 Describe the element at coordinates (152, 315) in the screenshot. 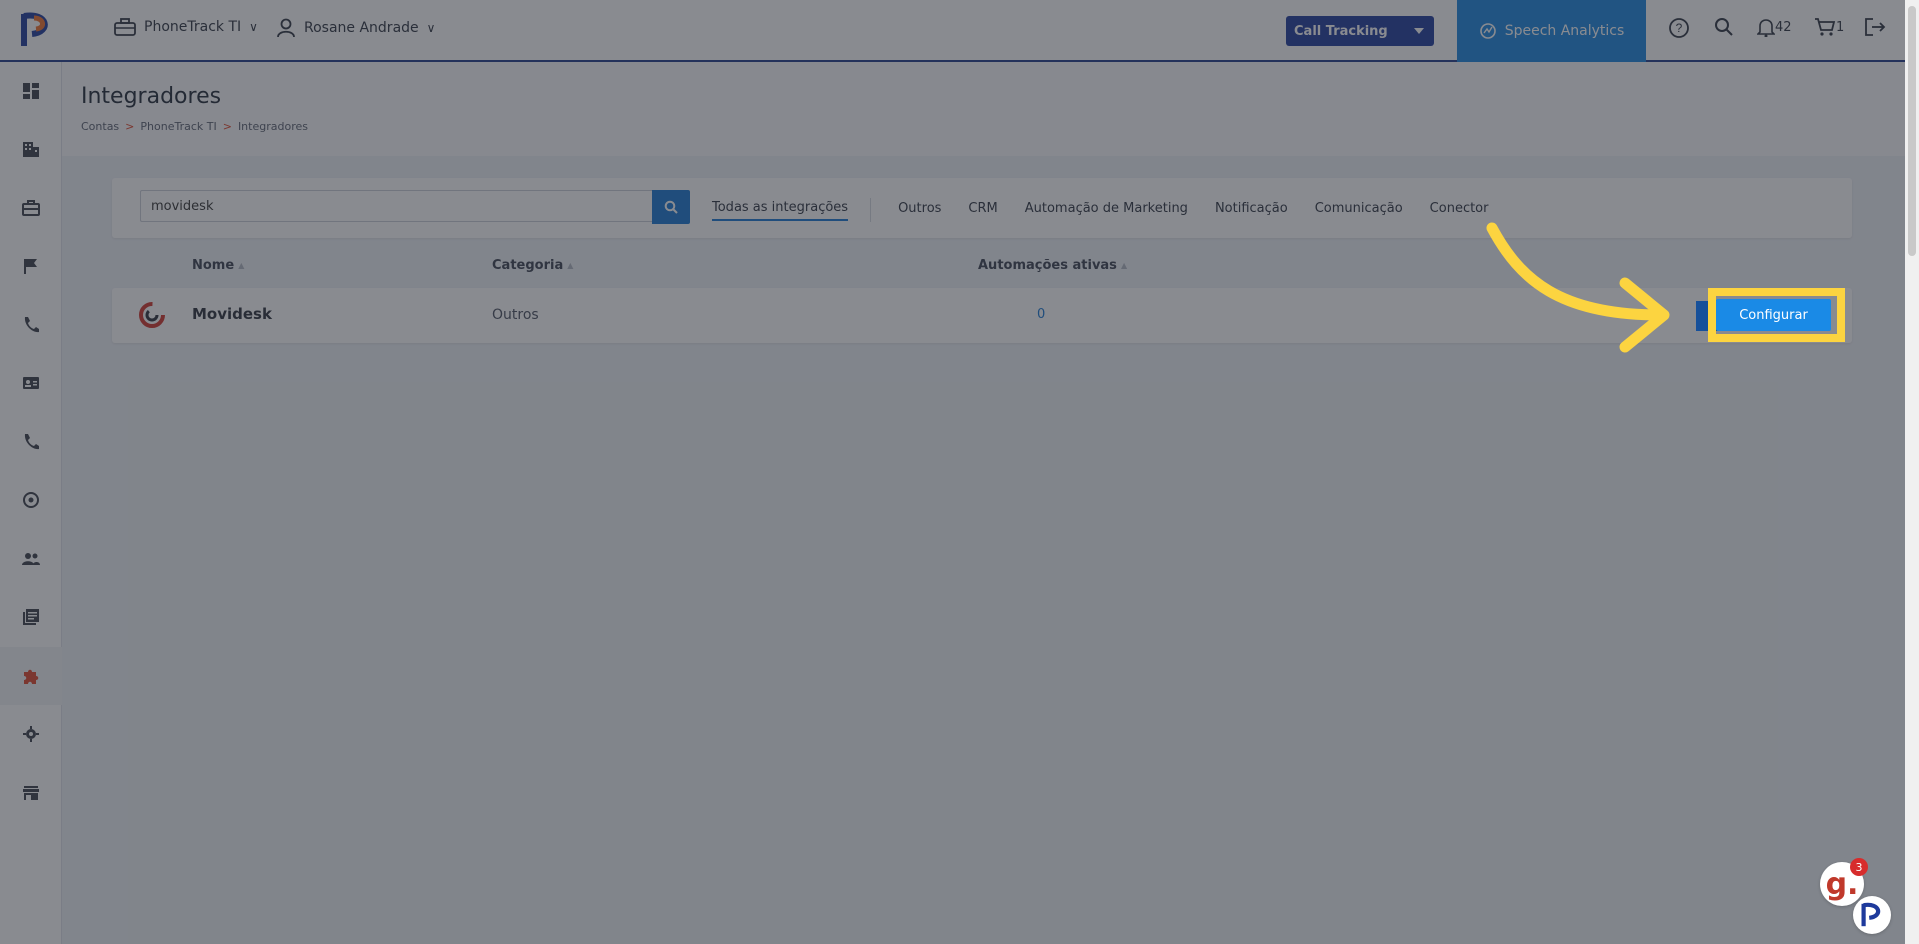

I see `movidesk-logo` at that location.